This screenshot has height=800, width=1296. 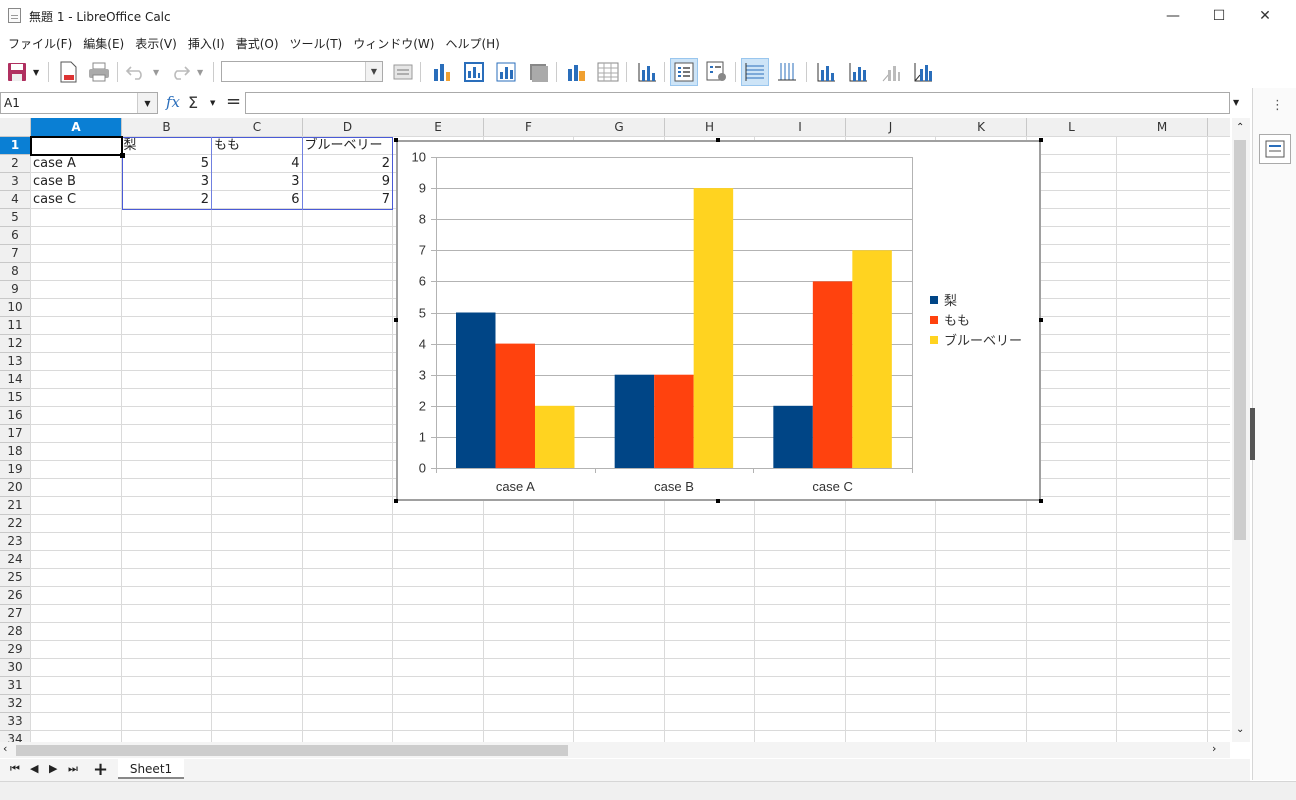 What do you see at coordinates (292, 750) in the screenshot?
I see `horizontal-scroll-thumb` at bounding box center [292, 750].